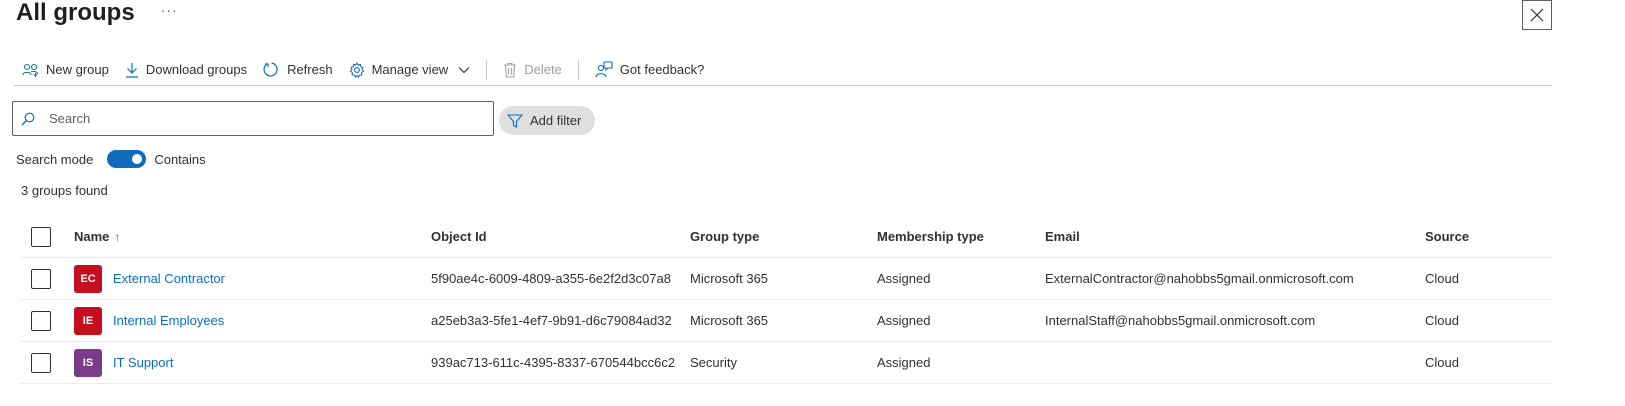 The width and height of the screenshot is (1625, 406). I want to click on manage-view-label: Manage view, so click(410, 69).